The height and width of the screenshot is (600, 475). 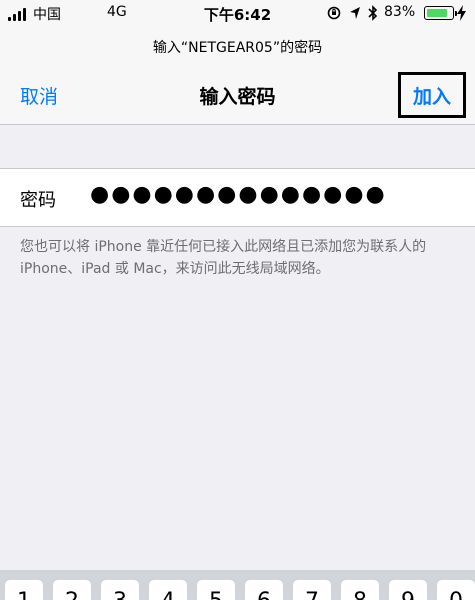 What do you see at coordinates (237, 14) in the screenshot?
I see `status-bar: 中国 4G 下午6:42 83%` at bounding box center [237, 14].